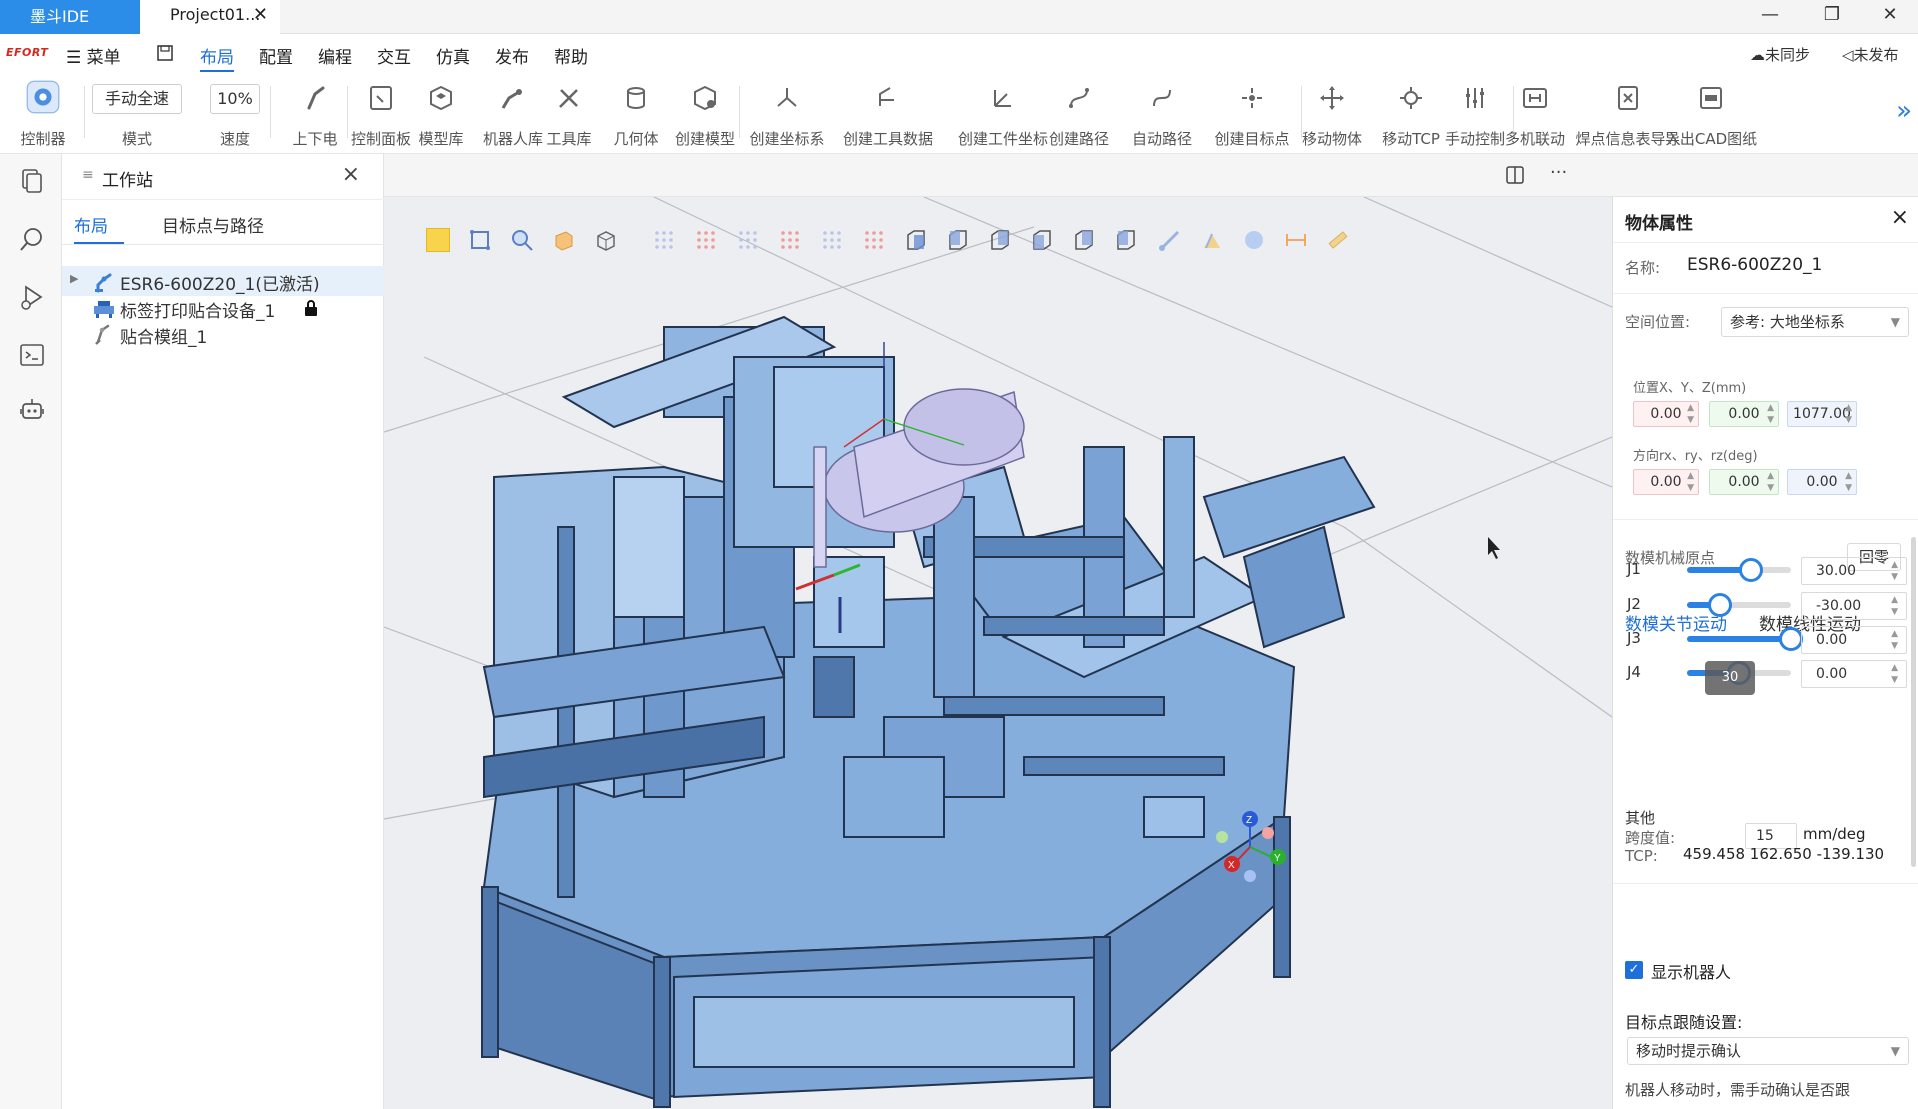 The image size is (1918, 1109). Describe the element at coordinates (1815, 322) in the screenshot. I see `reference-frame-select: 参考: 大地坐标系 ▼` at that location.